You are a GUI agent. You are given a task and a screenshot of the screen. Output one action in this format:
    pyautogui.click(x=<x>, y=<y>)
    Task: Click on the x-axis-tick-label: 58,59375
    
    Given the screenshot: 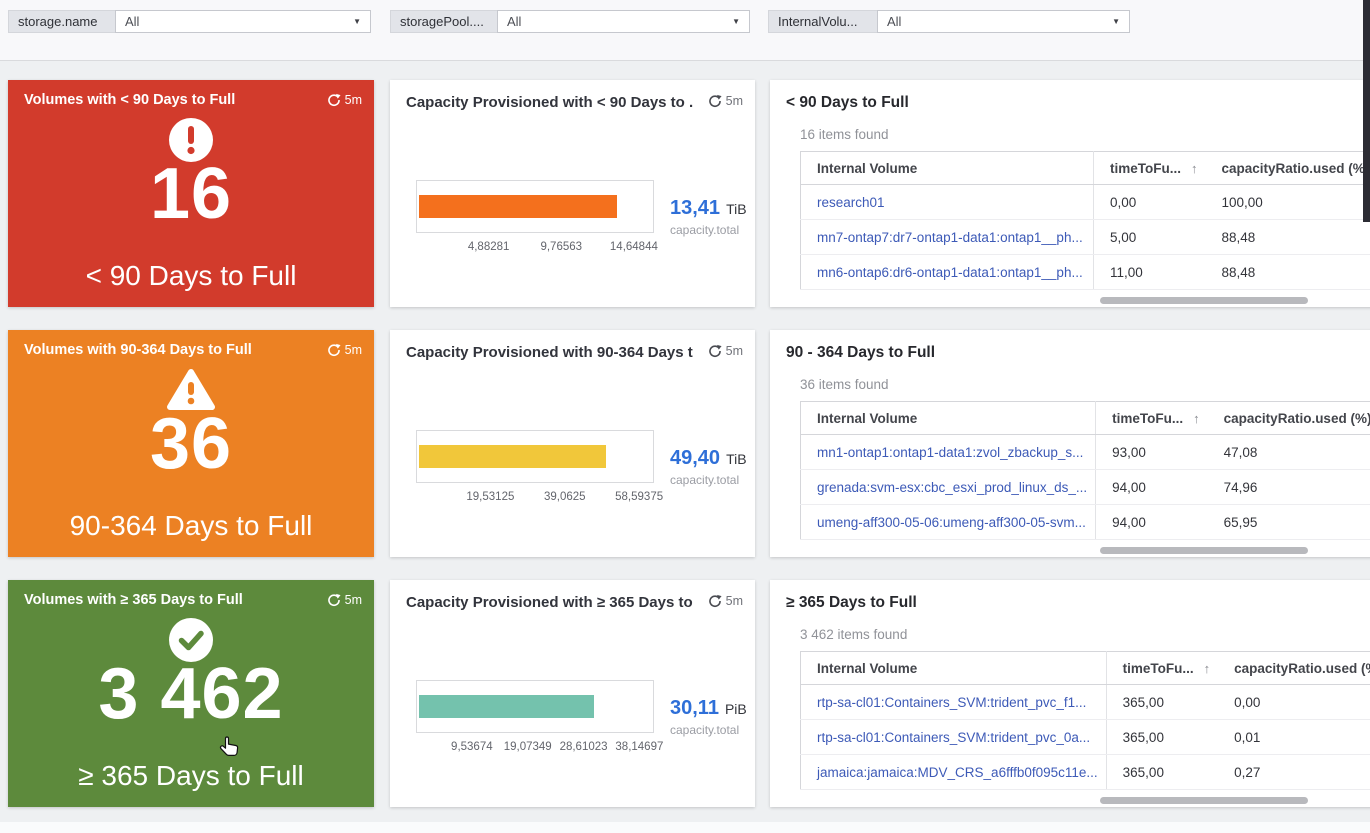 What is the action you would take?
    pyautogui.click(x=639, y=497)
    